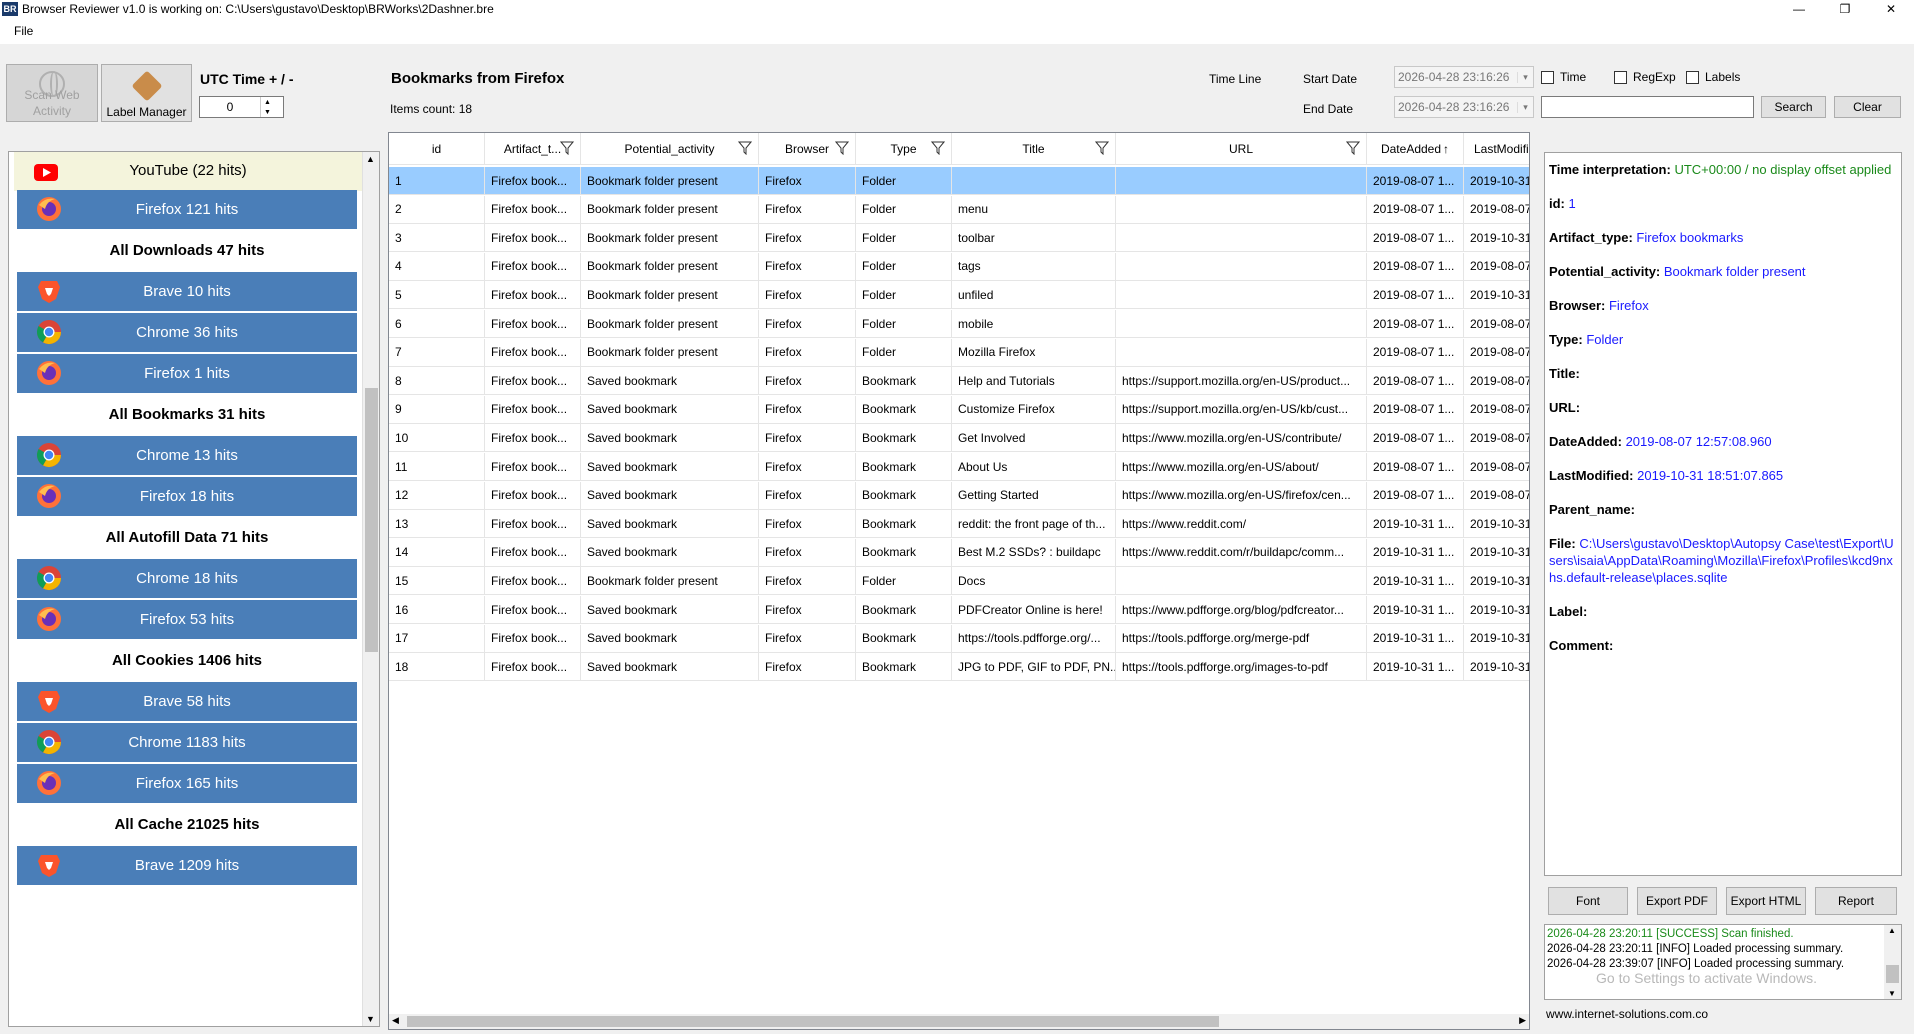 This screenshot has height=1034, width=1914. I want to click on scan-web-activity-button: Scan Web Activity, so click(52, 93).